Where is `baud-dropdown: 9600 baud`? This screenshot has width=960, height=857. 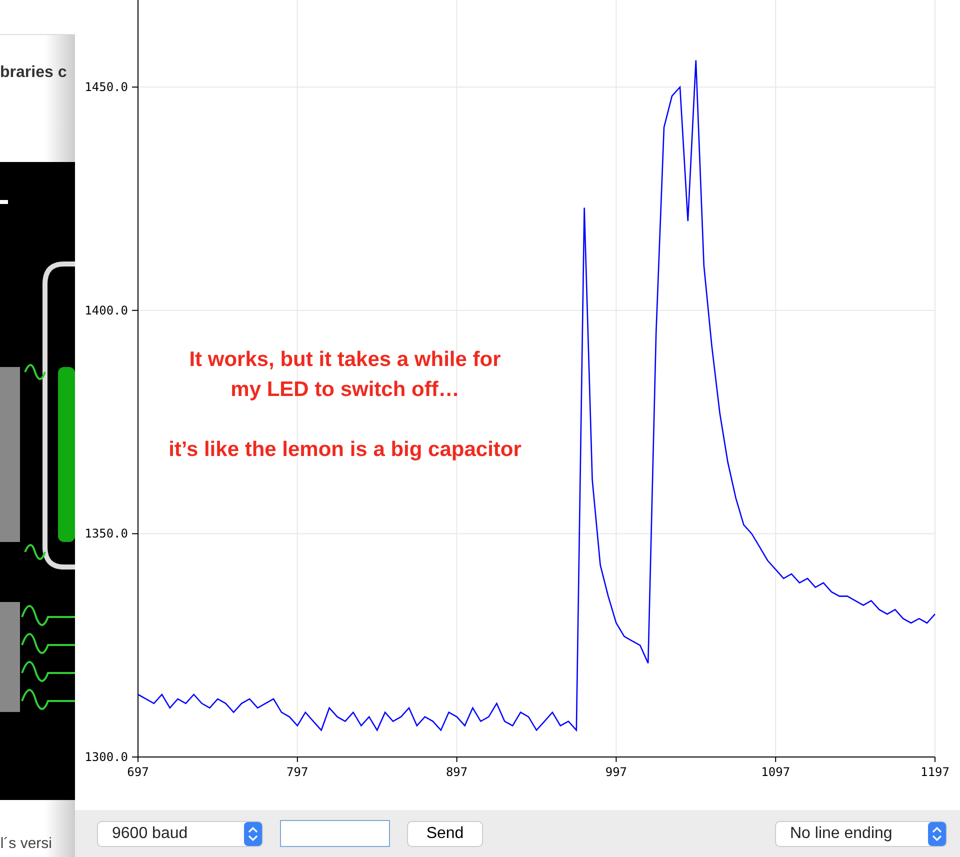 baud-dropdown: 9600 baud is located at coordinates (180, 833).